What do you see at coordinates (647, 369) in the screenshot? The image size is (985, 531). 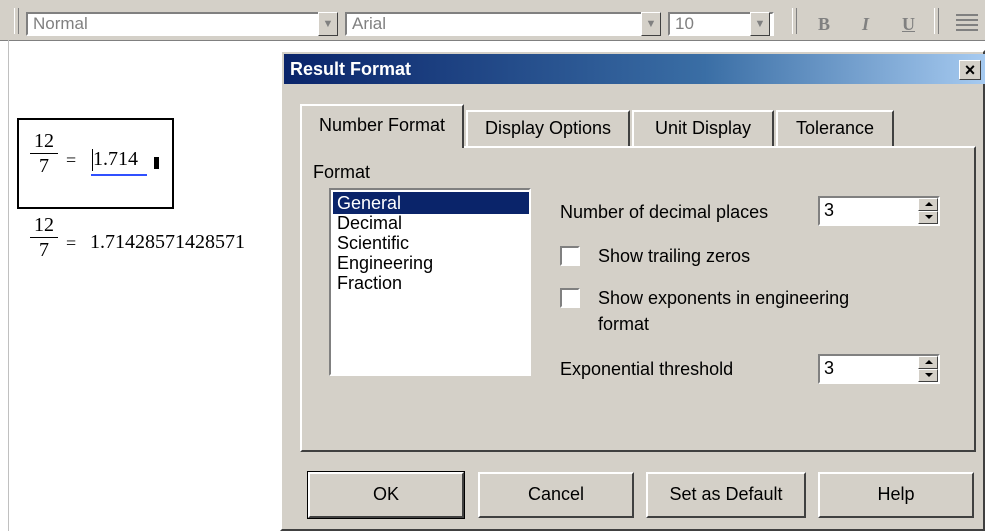 I see `exp-threshold-label: Exponential threshold` at bounding box center [647, 369].